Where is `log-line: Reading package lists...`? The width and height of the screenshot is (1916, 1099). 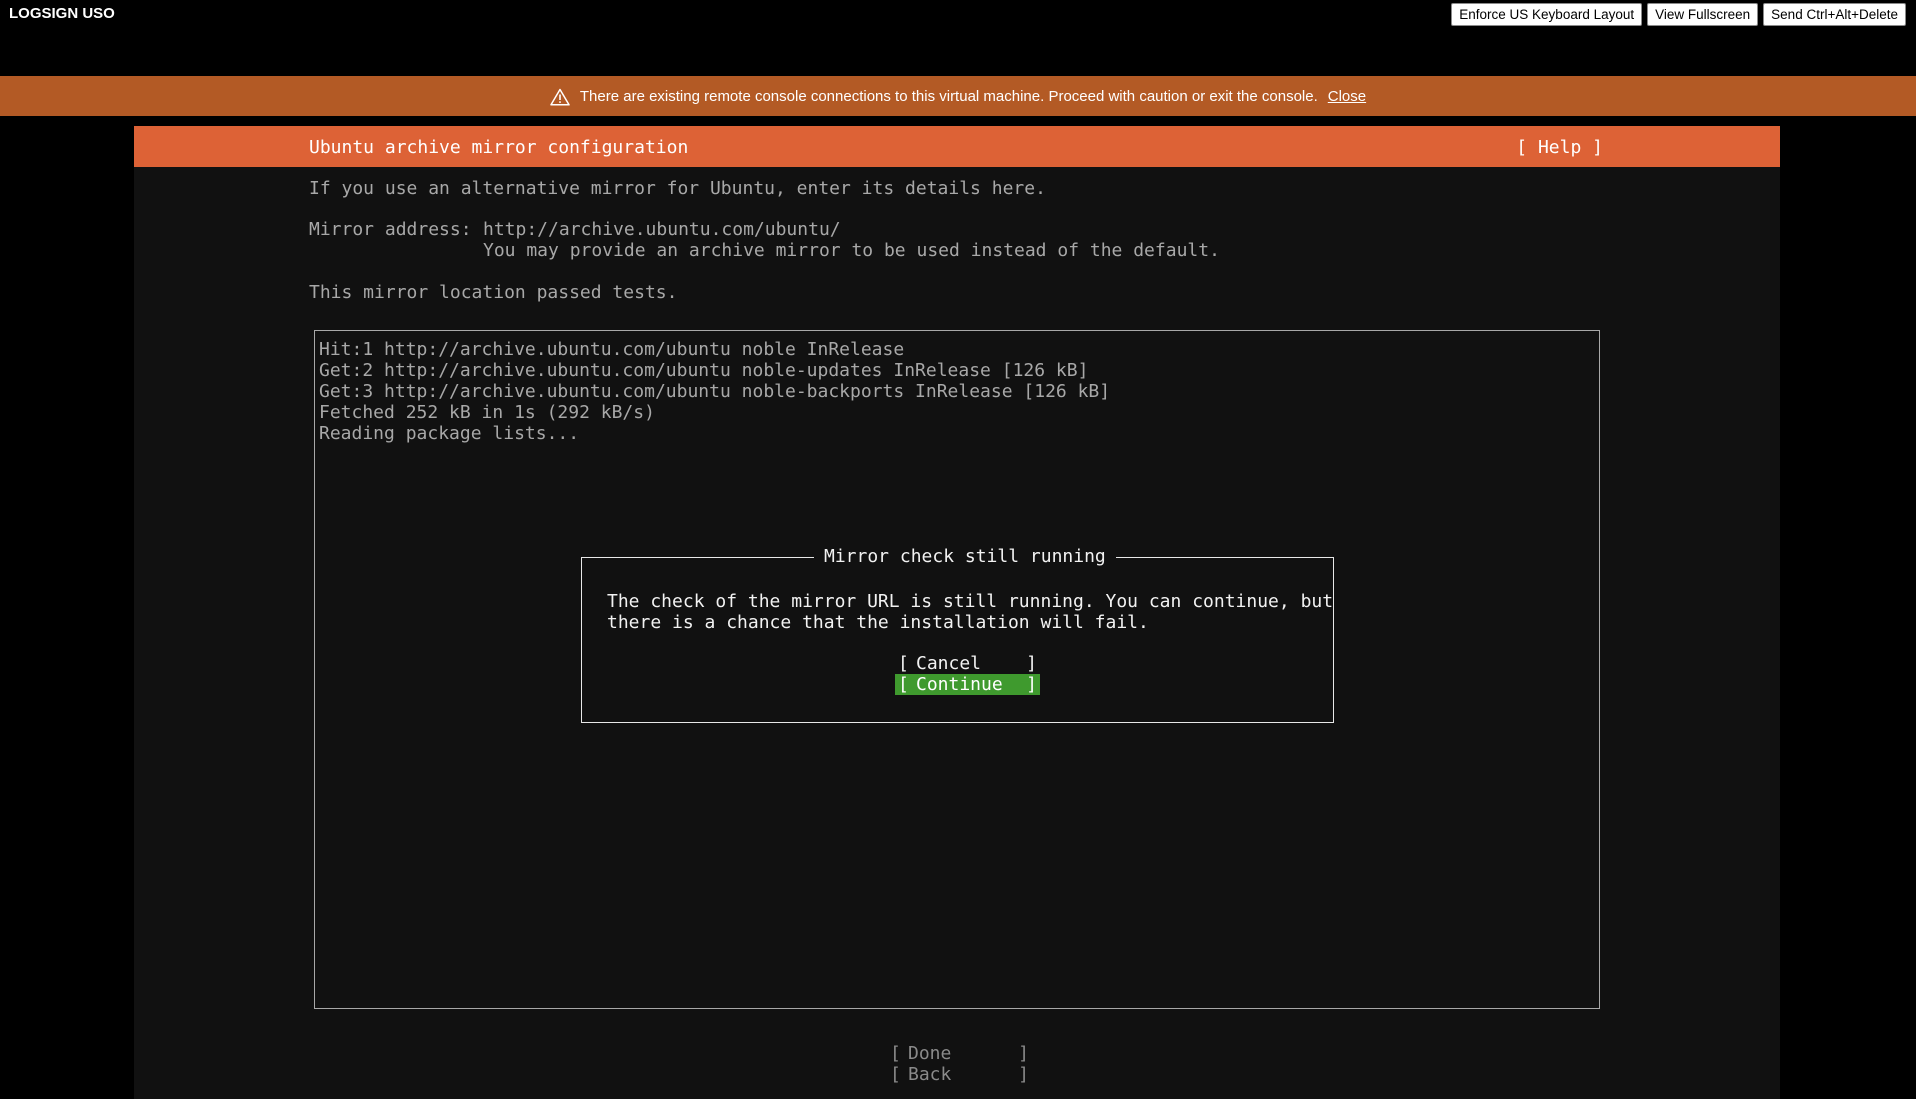
log-line: Reading package lists... is located at coordinates (449, 433).